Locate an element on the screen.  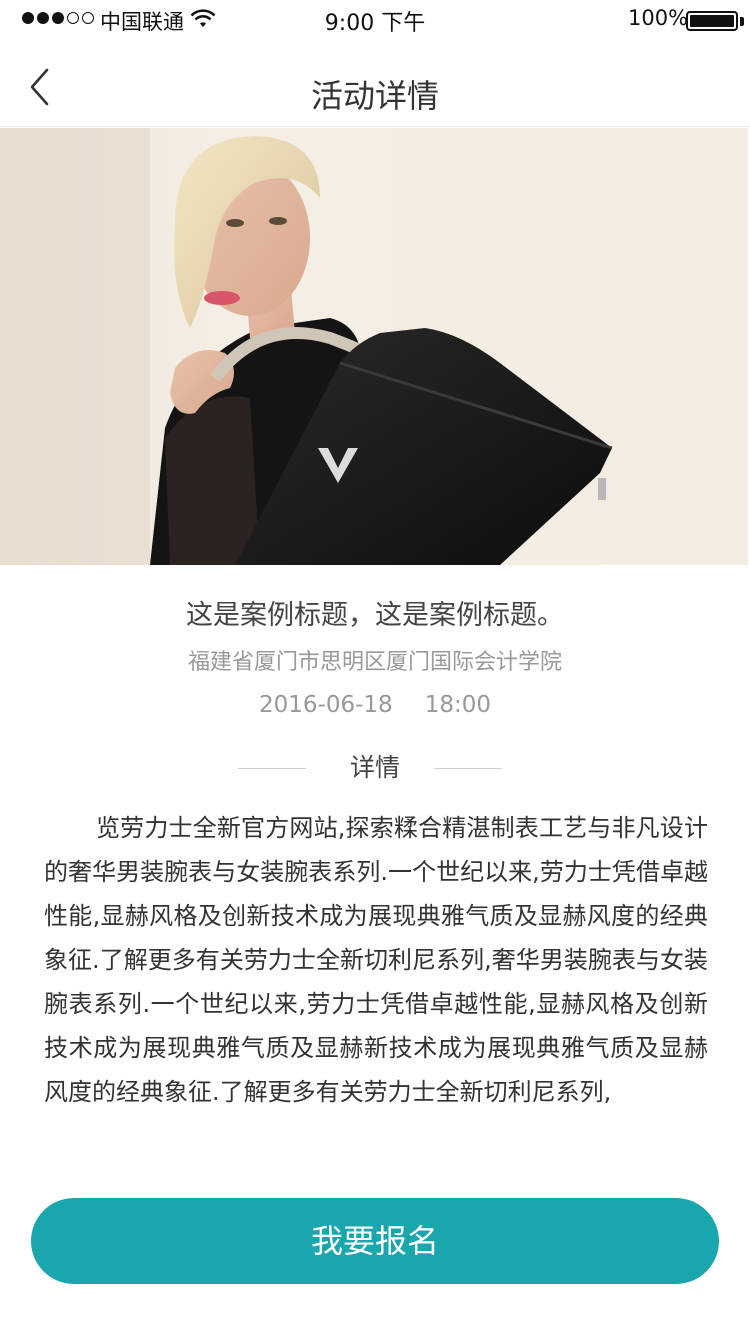
divider-left is located at coordinates (272, 768).